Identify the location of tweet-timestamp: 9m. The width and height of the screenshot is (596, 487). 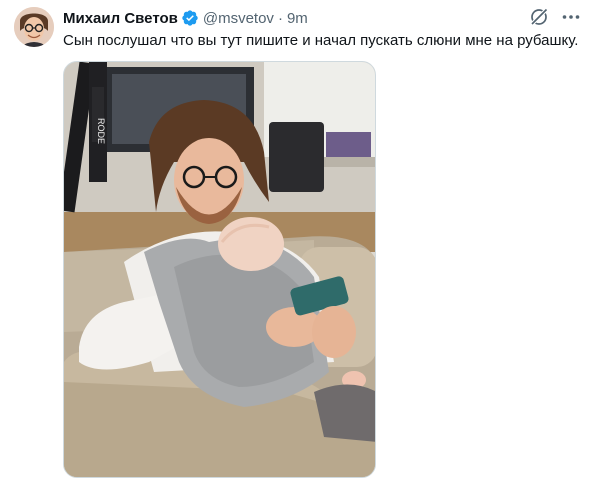
(297, 18).